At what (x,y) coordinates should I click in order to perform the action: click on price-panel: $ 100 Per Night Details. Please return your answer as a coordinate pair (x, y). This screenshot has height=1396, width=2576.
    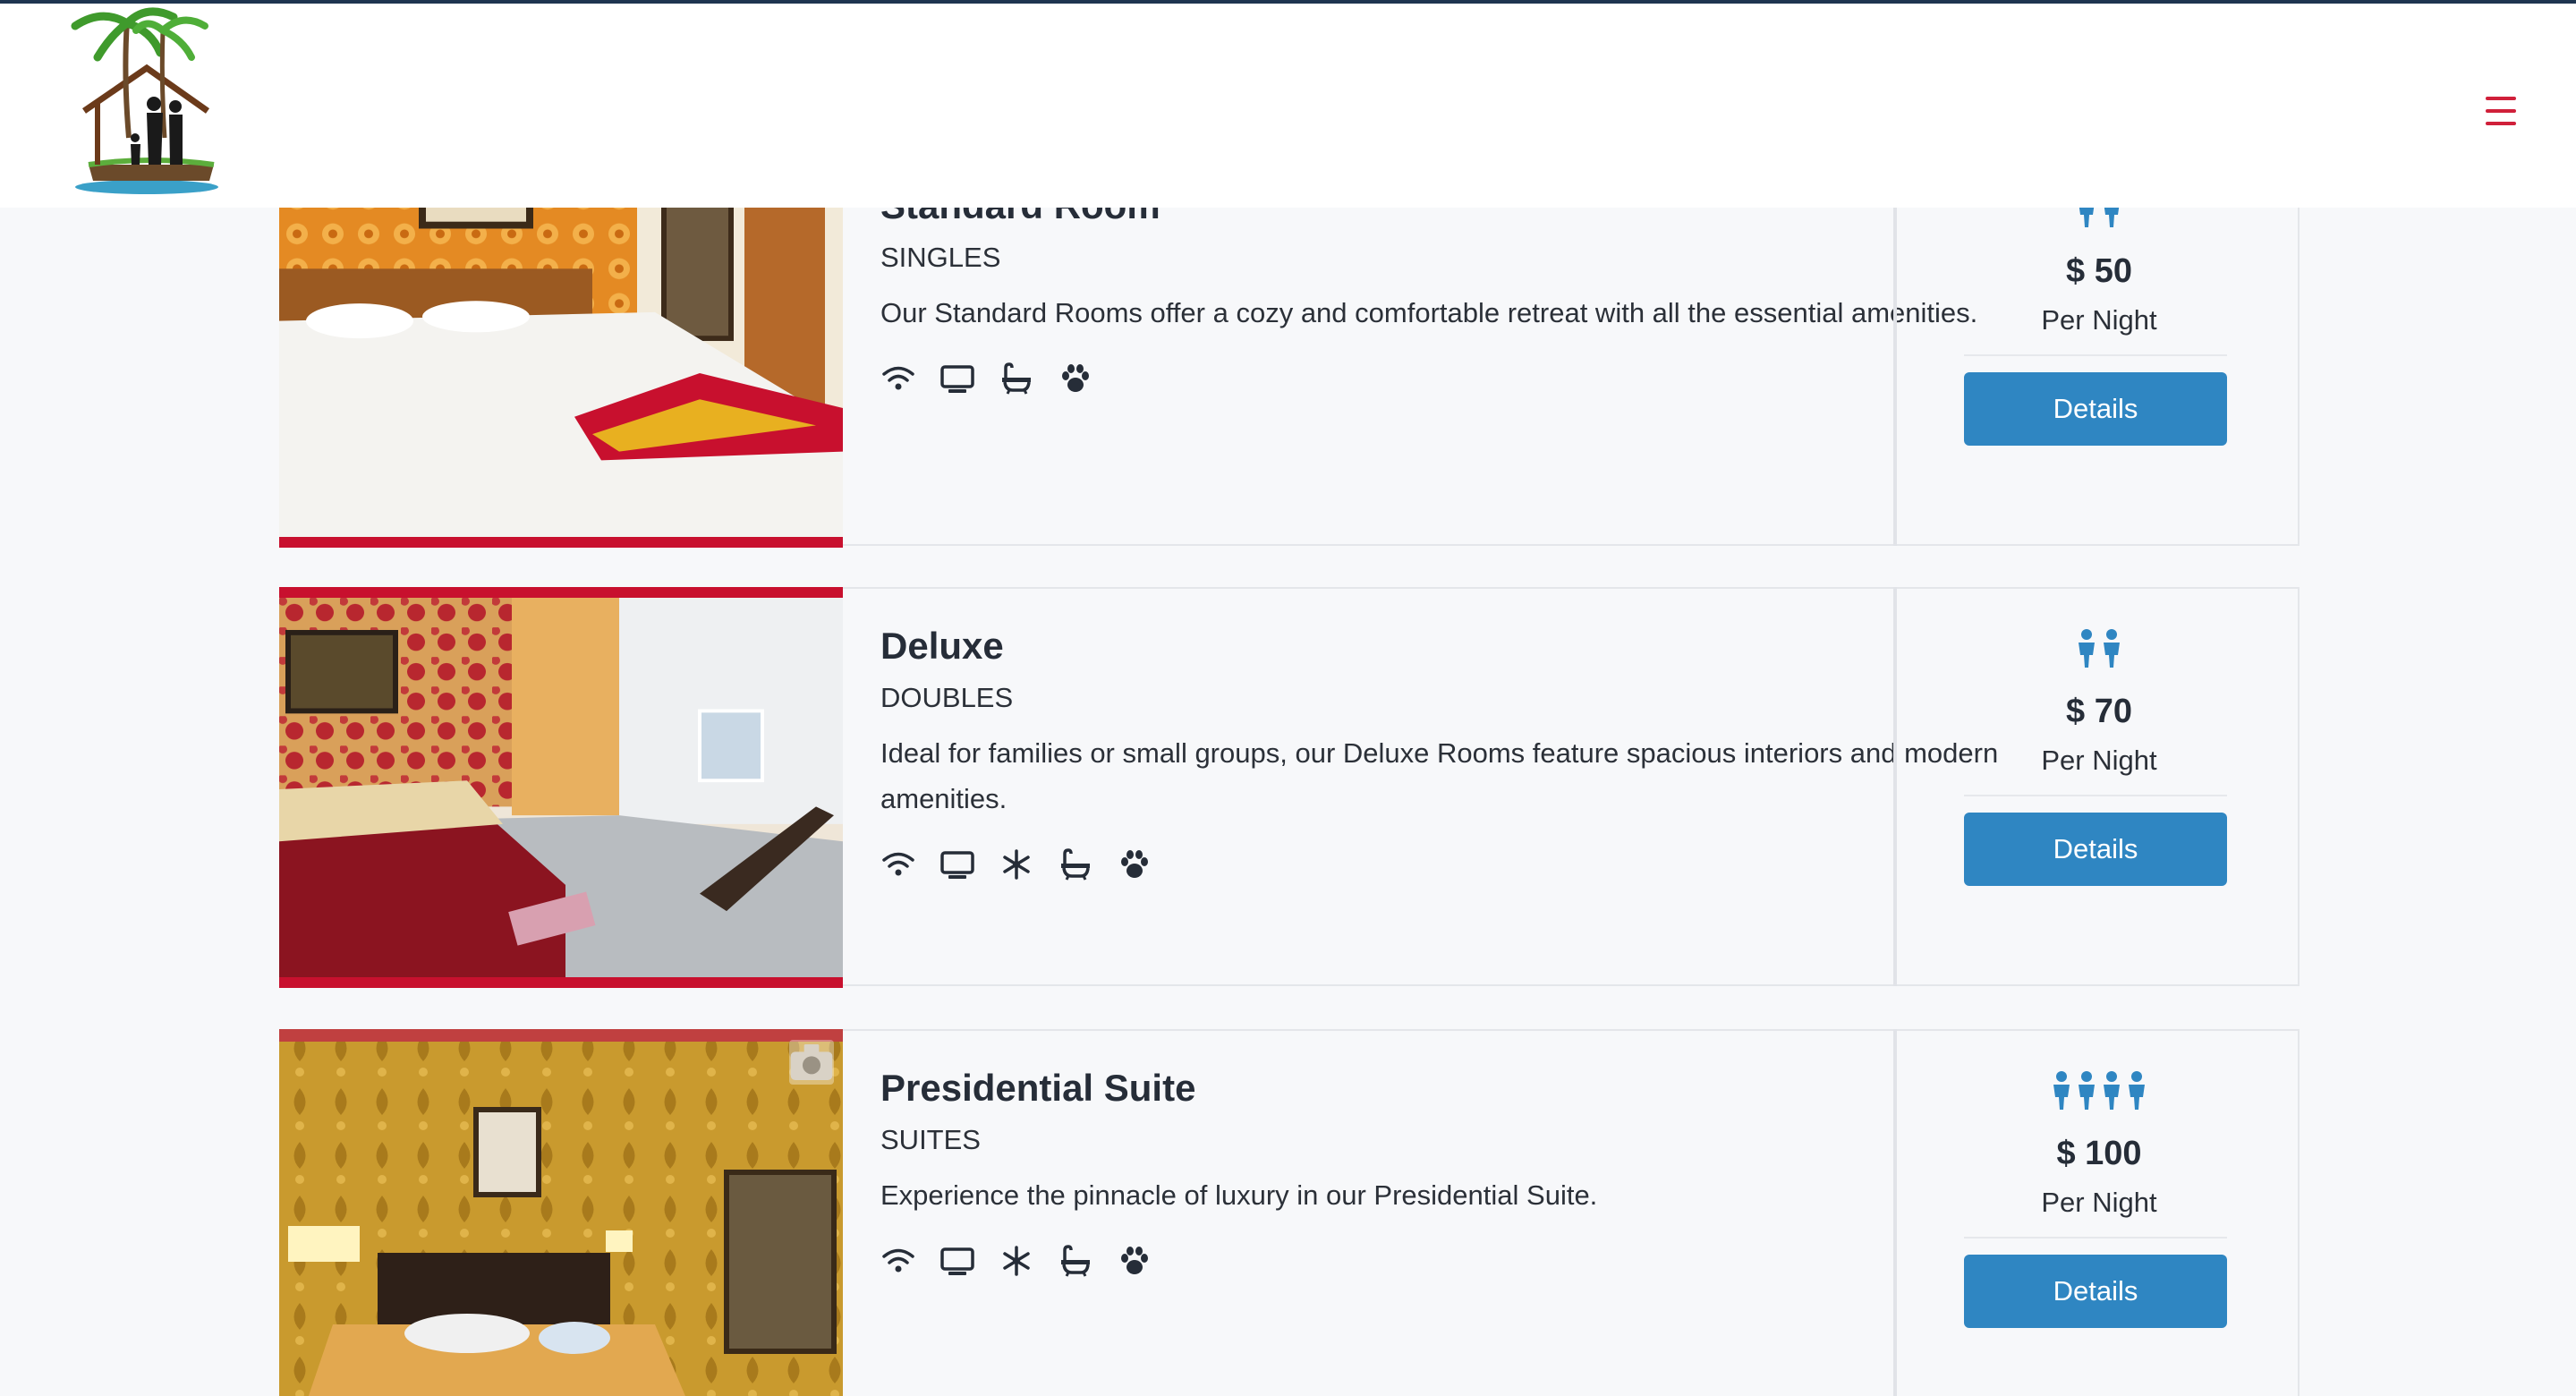
    Looking at the image, I should click on (2097, 1212).